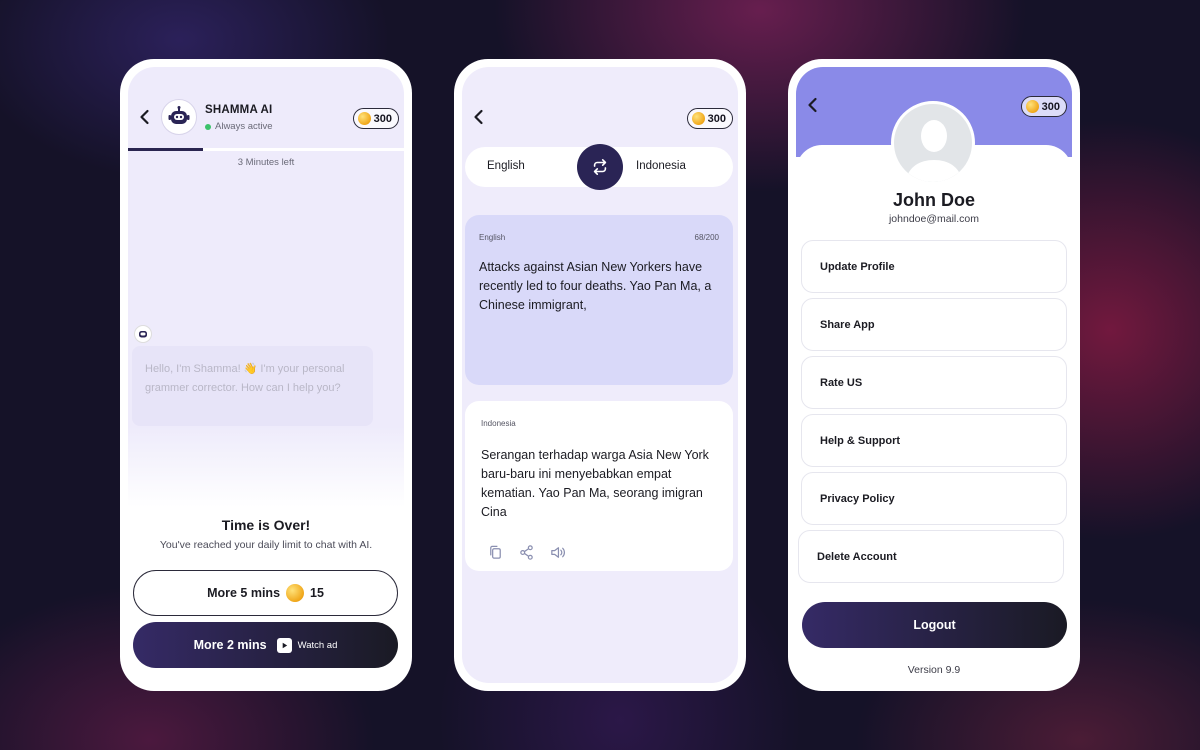 The width and height of the screenshot is (1200, 750). Describe the element at coordinates (931, 556) in the screenshot. I see `menu-delete-account: Delete Account` at that location.